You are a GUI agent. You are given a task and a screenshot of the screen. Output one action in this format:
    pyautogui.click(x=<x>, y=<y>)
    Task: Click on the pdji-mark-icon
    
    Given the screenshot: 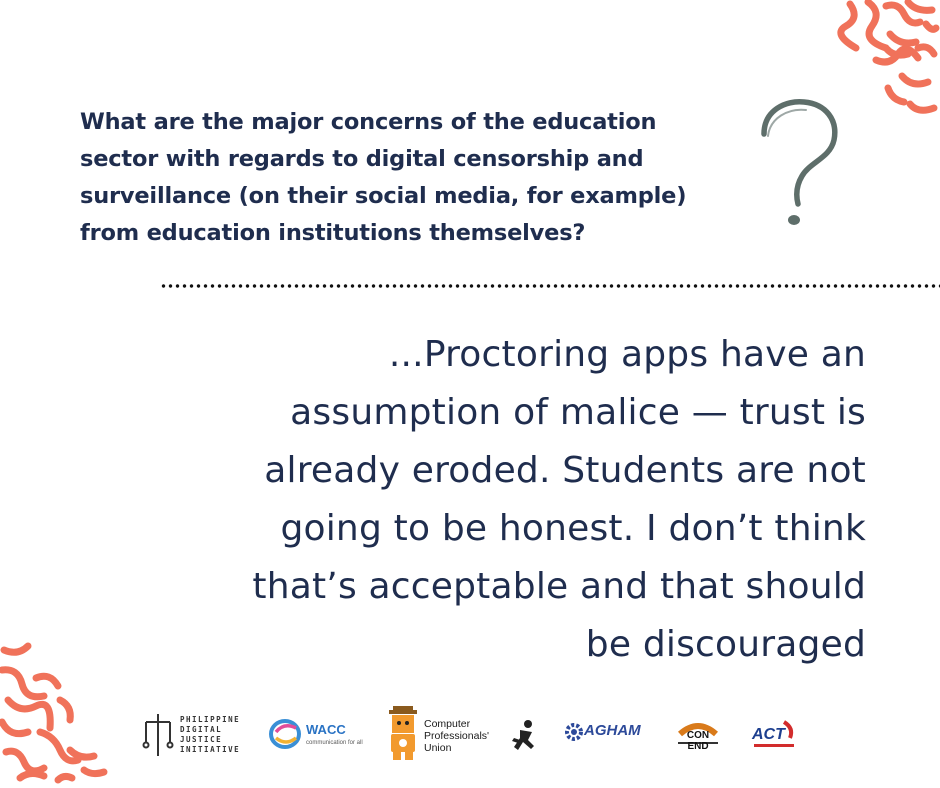 What is the action you would take?
    pyautogui.click(x=158, y=735)
    